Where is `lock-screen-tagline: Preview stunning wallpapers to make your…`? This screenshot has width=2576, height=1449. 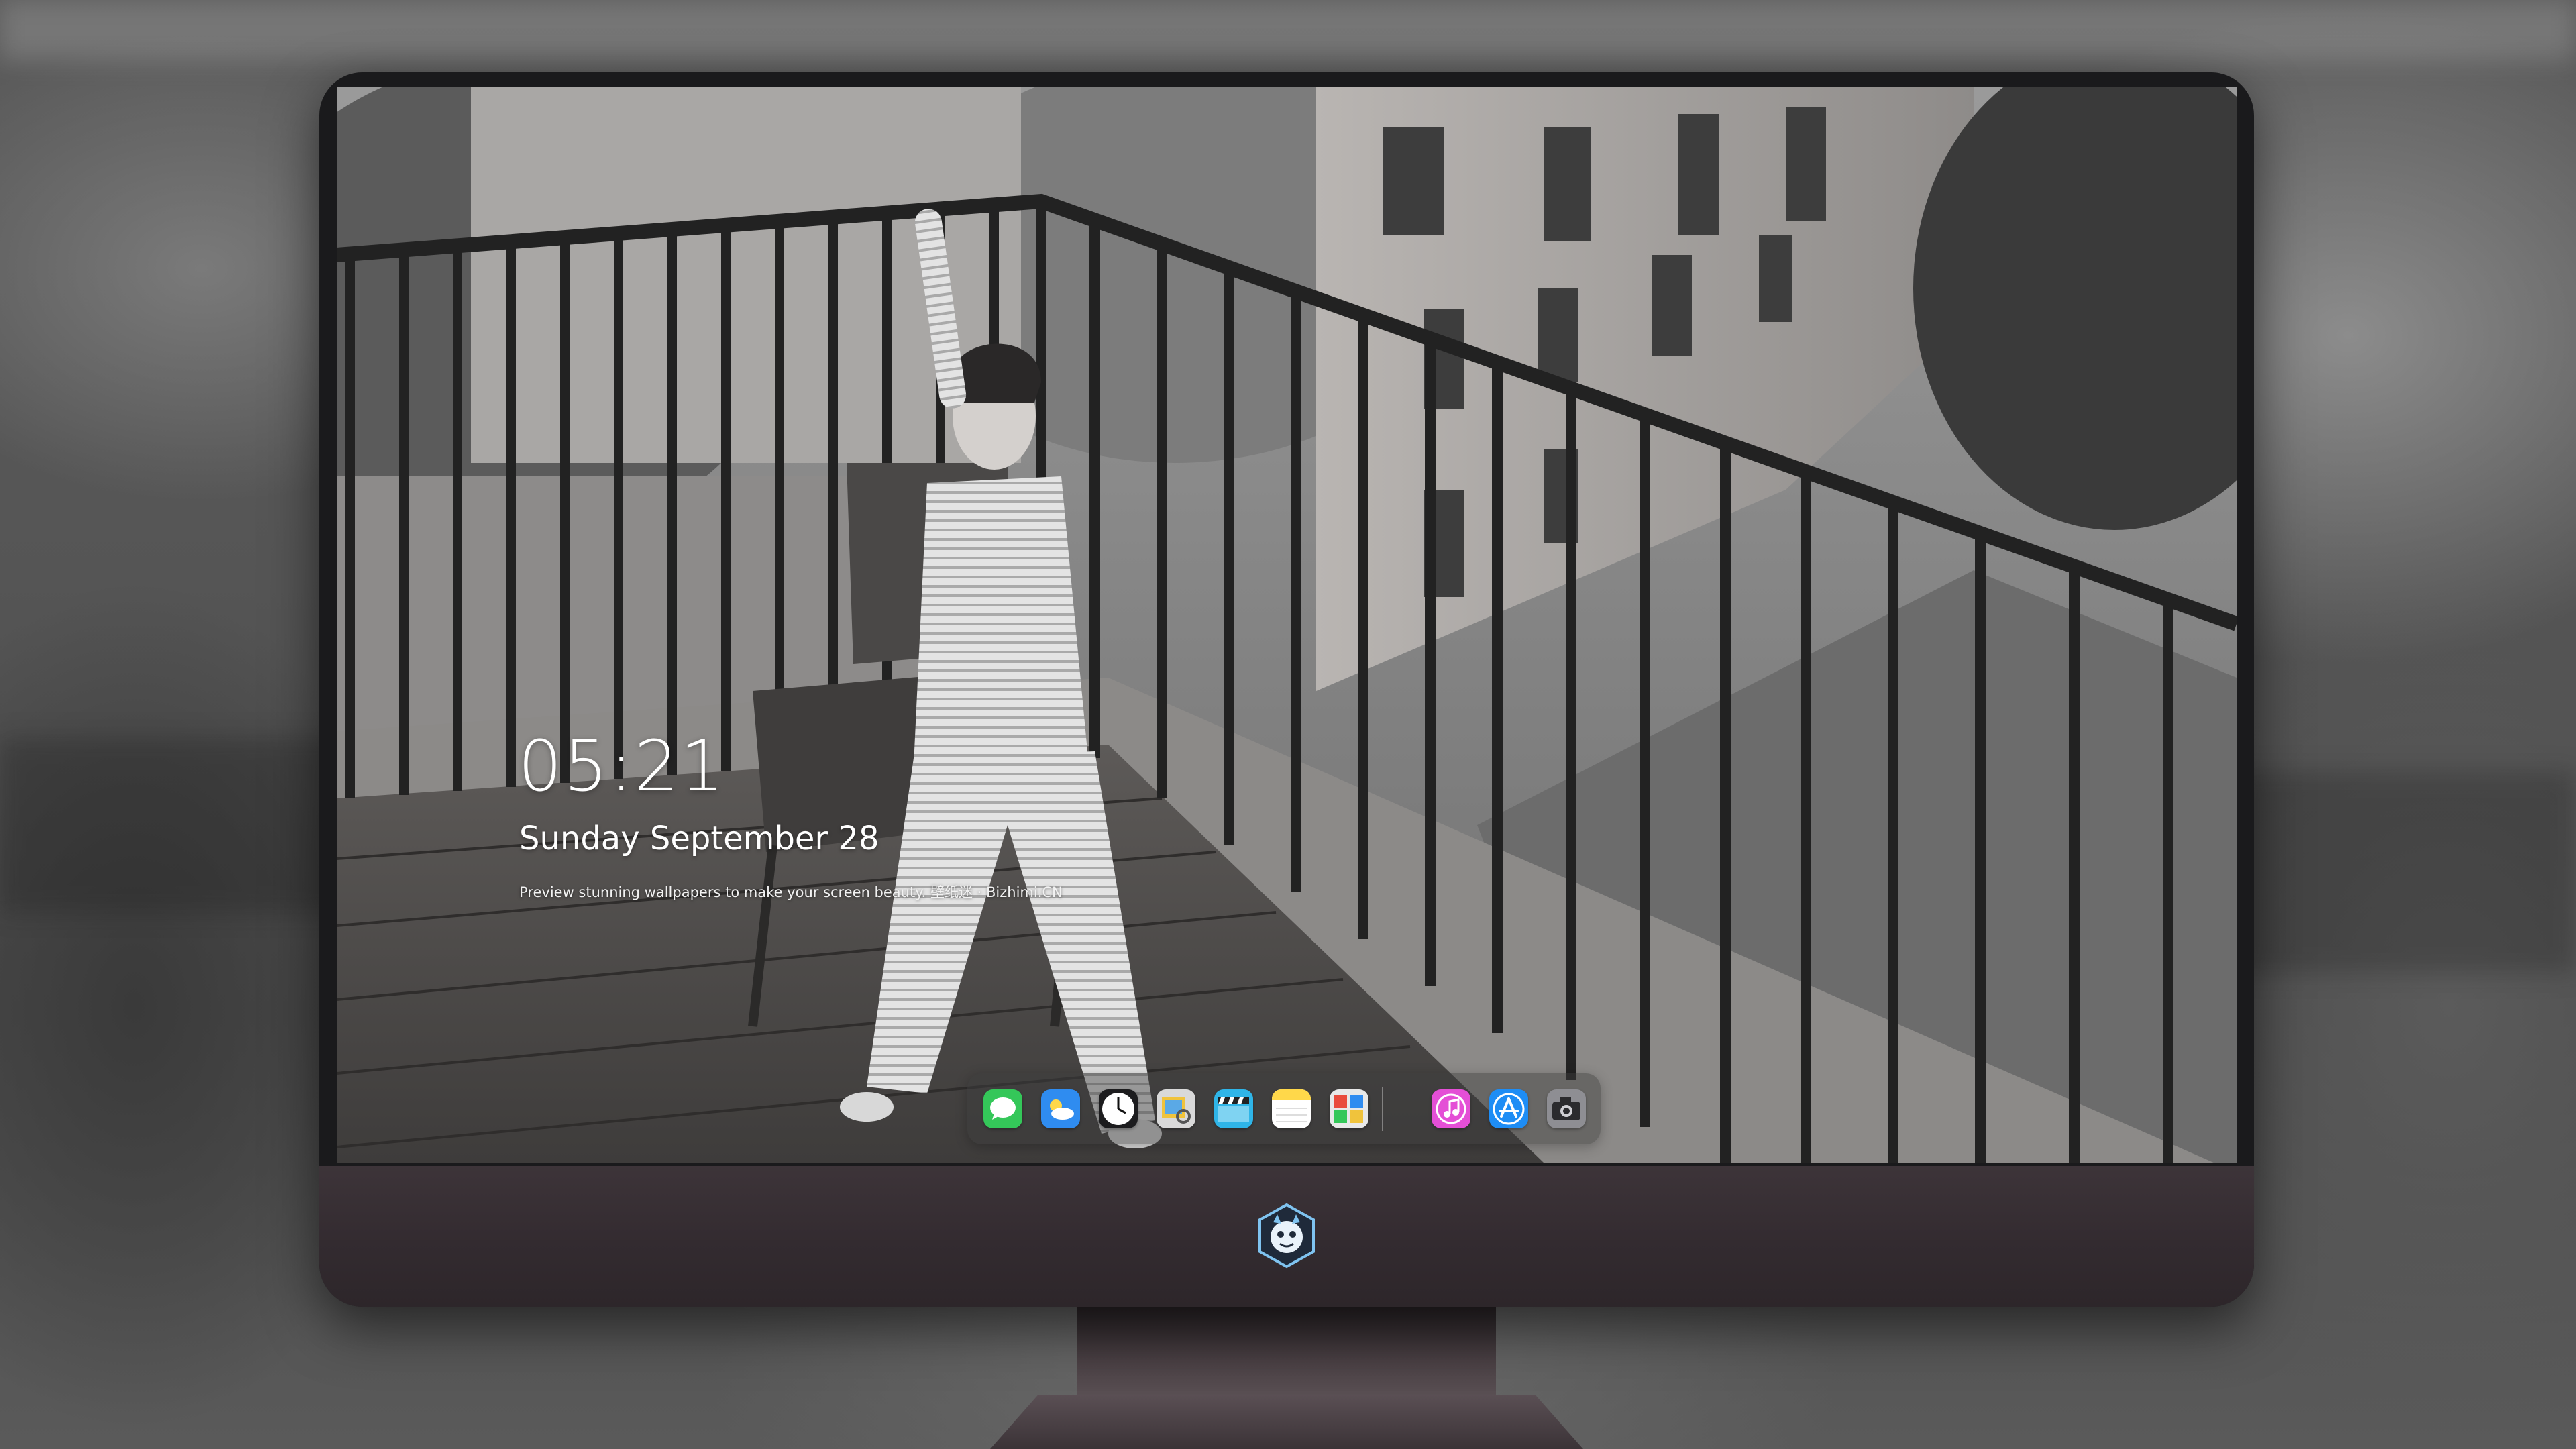 lock-screen-tagline: Preview stunning wallpapers to make your… is located at coordinates (791, 892).